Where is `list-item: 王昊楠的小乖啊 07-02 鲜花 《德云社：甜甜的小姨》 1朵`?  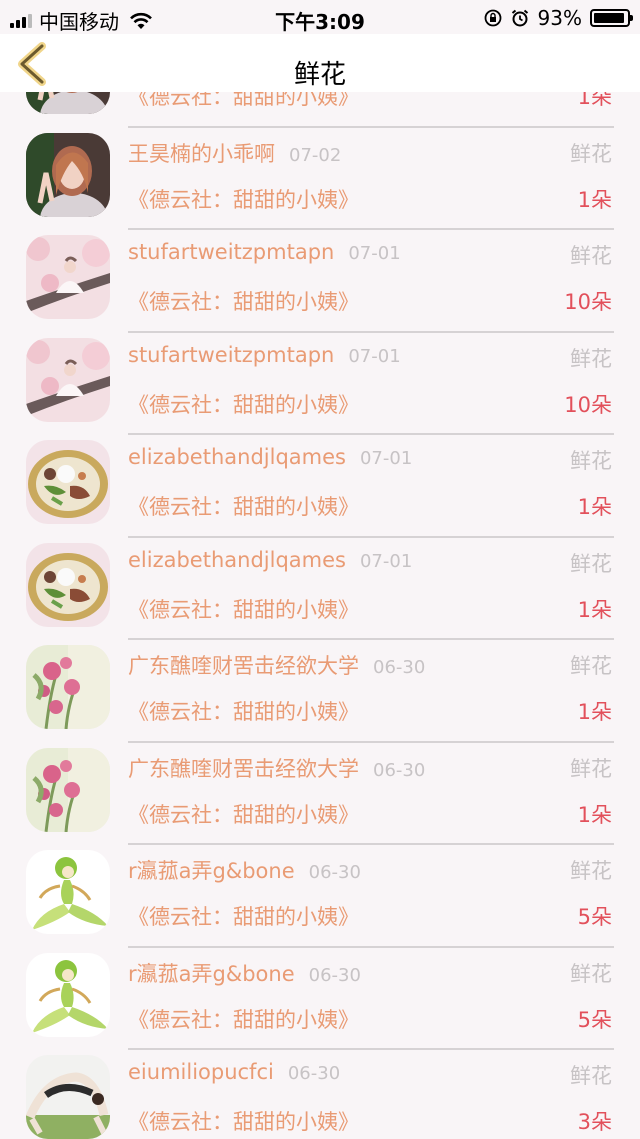 list-item: 王昊楠的小乖啊 07-02 鲜花 《德云社：甜甜的小姨》 1朵 is located at coordinates (320, 169).